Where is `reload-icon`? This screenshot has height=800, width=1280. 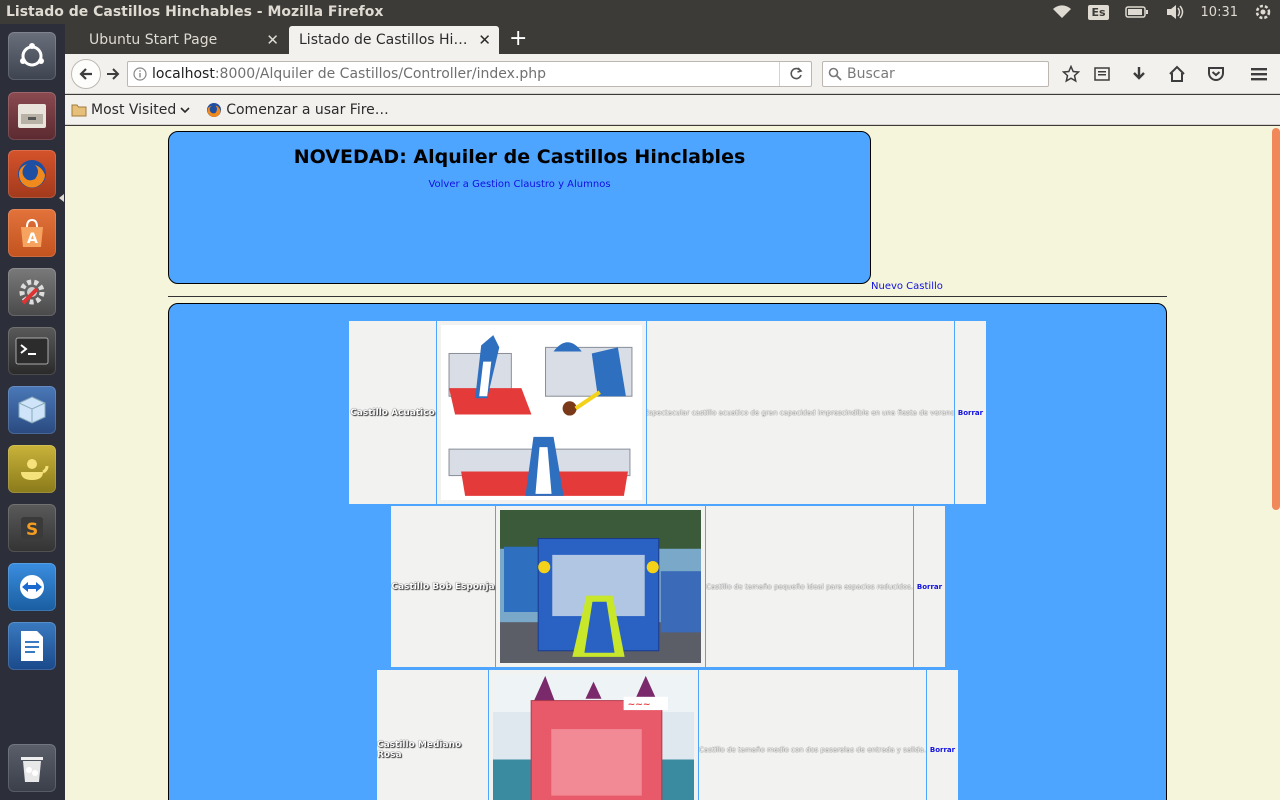 reload-icon is located at coordinates (795, 74).